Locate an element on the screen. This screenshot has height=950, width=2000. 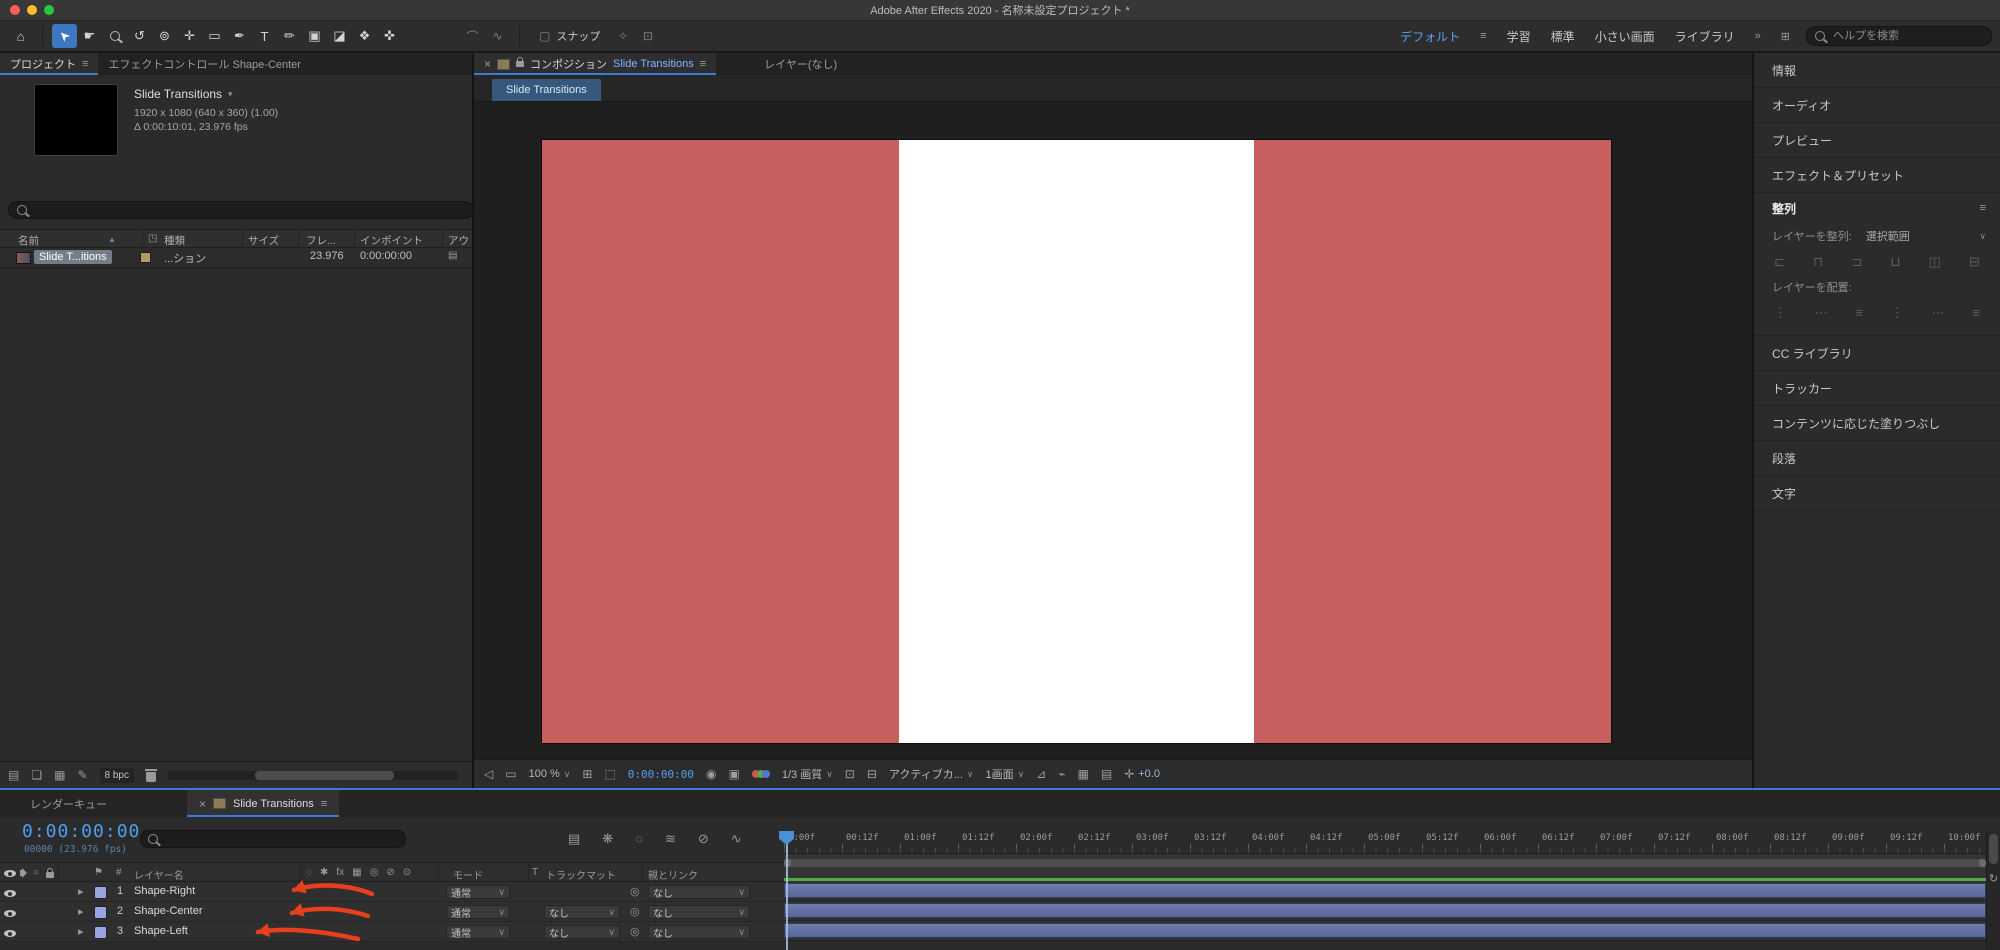
solo-column-icon: ○ is located at coordinates (36, 872).